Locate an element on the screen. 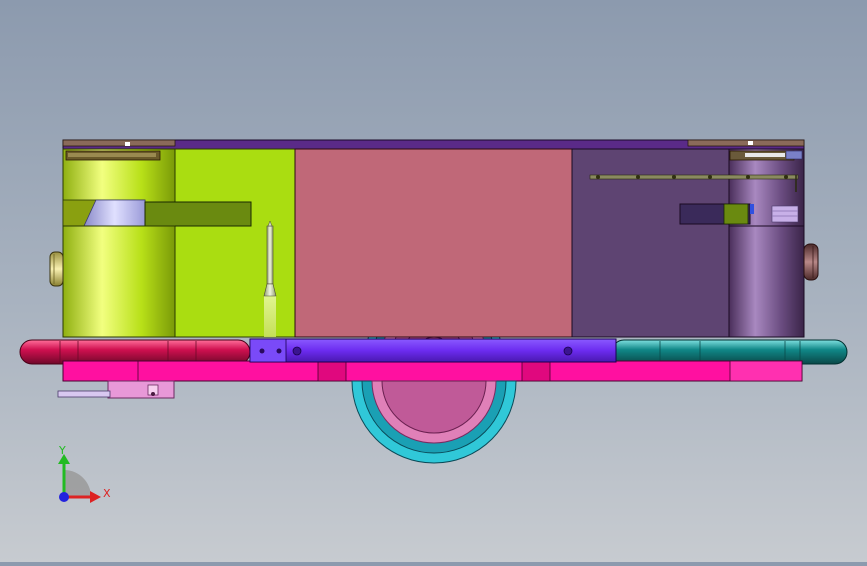  y-axis-label: Y is located at coordinates (62, 450).